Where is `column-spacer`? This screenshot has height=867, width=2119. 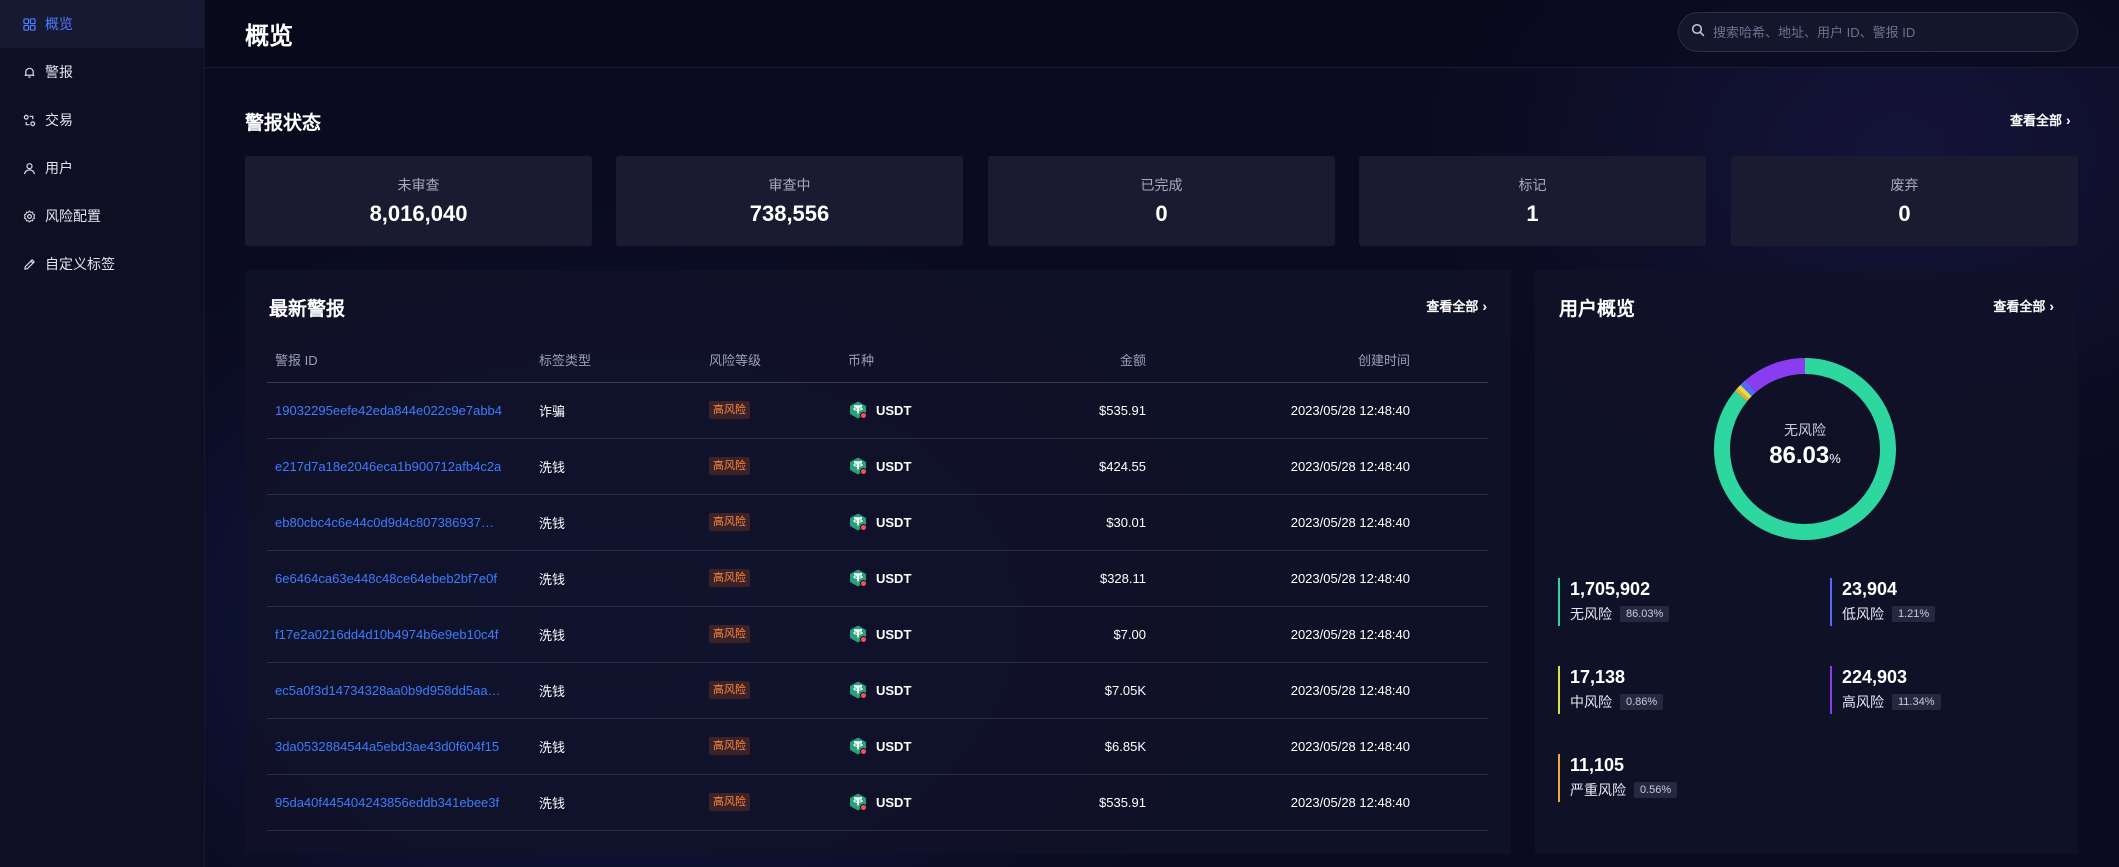 column-spacer is located at coordinates (1453, 360).